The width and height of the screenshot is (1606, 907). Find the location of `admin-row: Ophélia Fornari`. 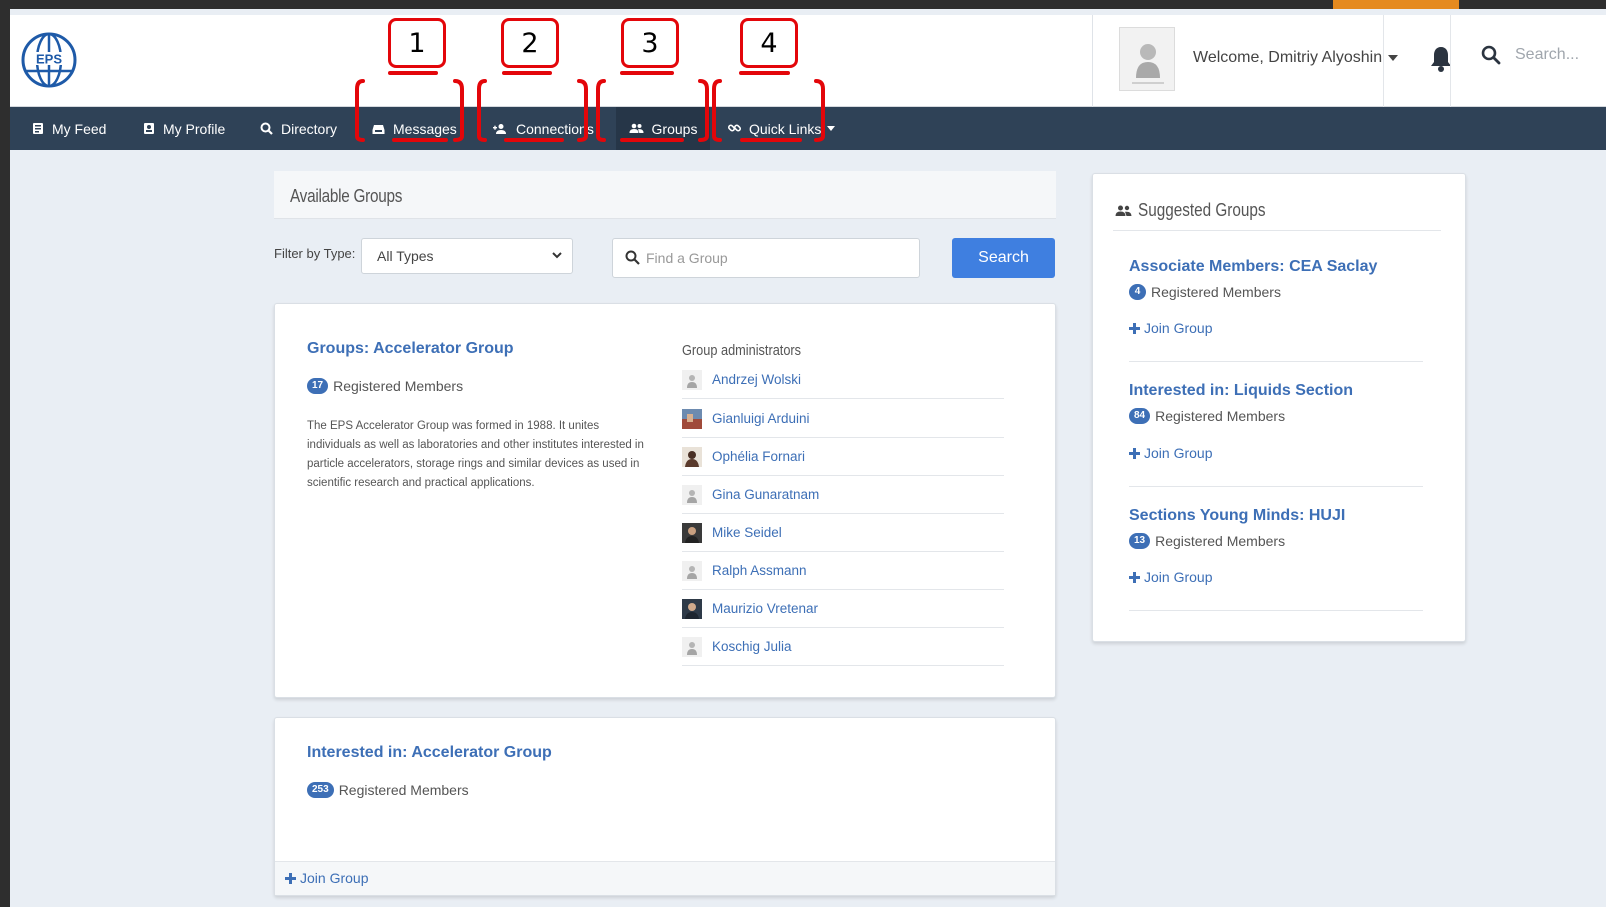

admin-row: Ophélia Fornari is located at coordinates (843, 457).